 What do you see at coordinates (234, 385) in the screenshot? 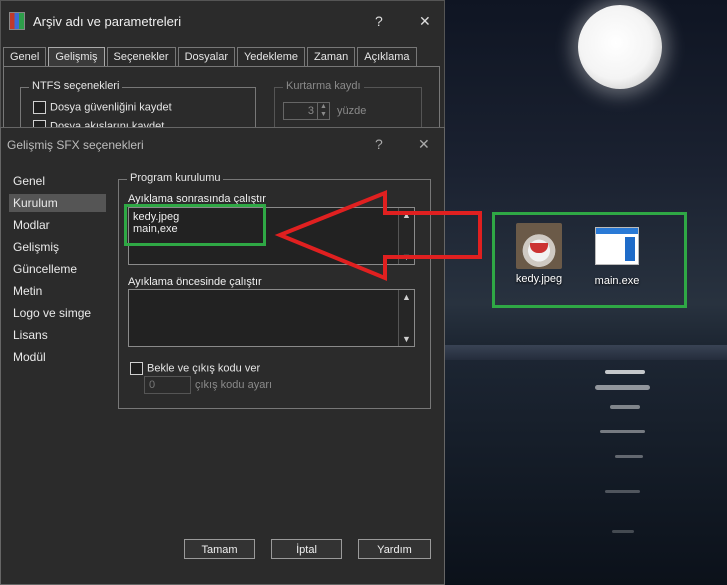
I see `exit-code-label: çıkış kodu ayarı` at bounding box center [234, 385].